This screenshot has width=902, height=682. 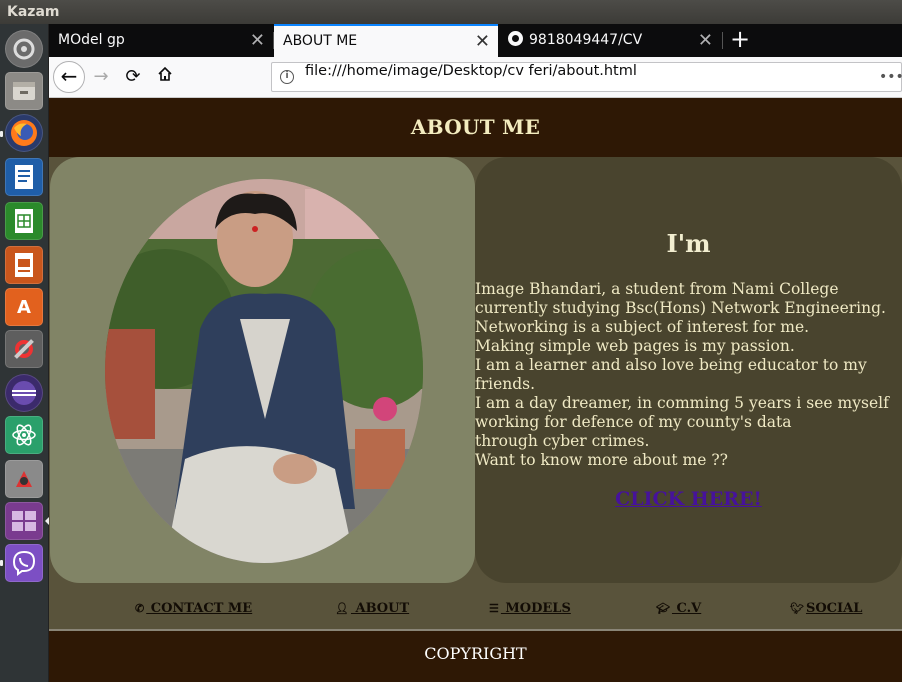 What do you see at coordinates (722, 40) in the screenshot?
I see `tab-separator` at bounding box center [722, 40].